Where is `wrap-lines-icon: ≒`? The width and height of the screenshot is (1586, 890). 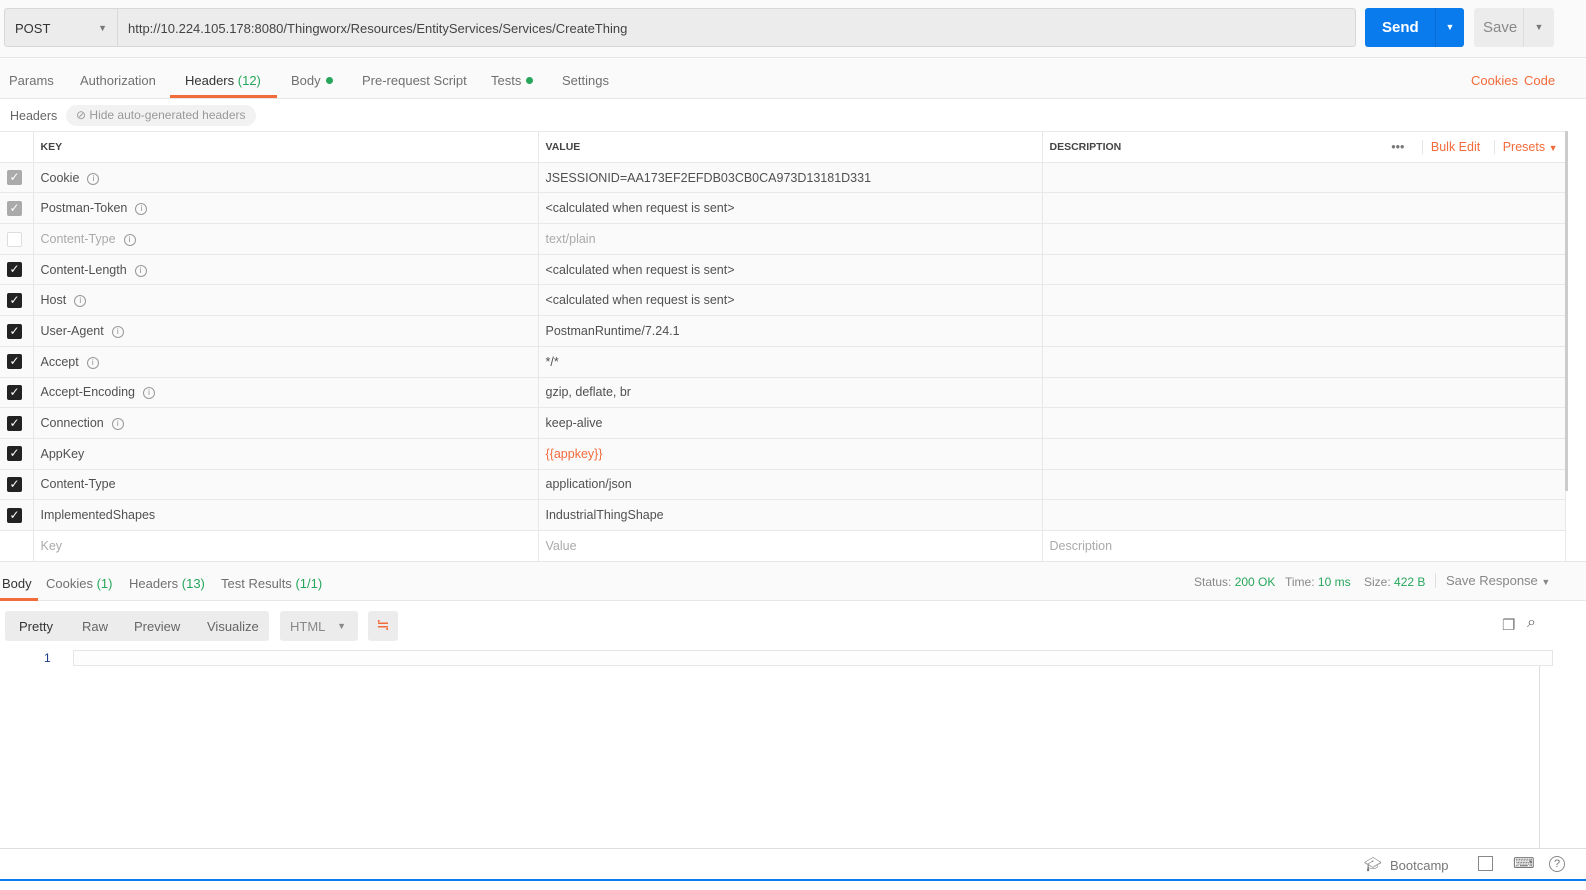
wrap-lines-icon: ≒ is located at coordinates (383, 626).